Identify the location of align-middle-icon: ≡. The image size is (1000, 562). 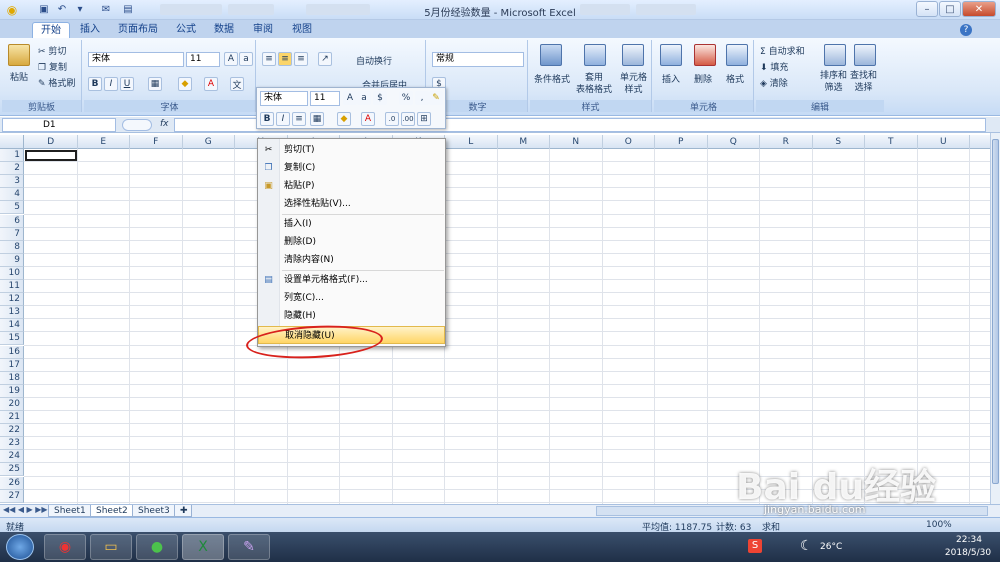
(285, 59).